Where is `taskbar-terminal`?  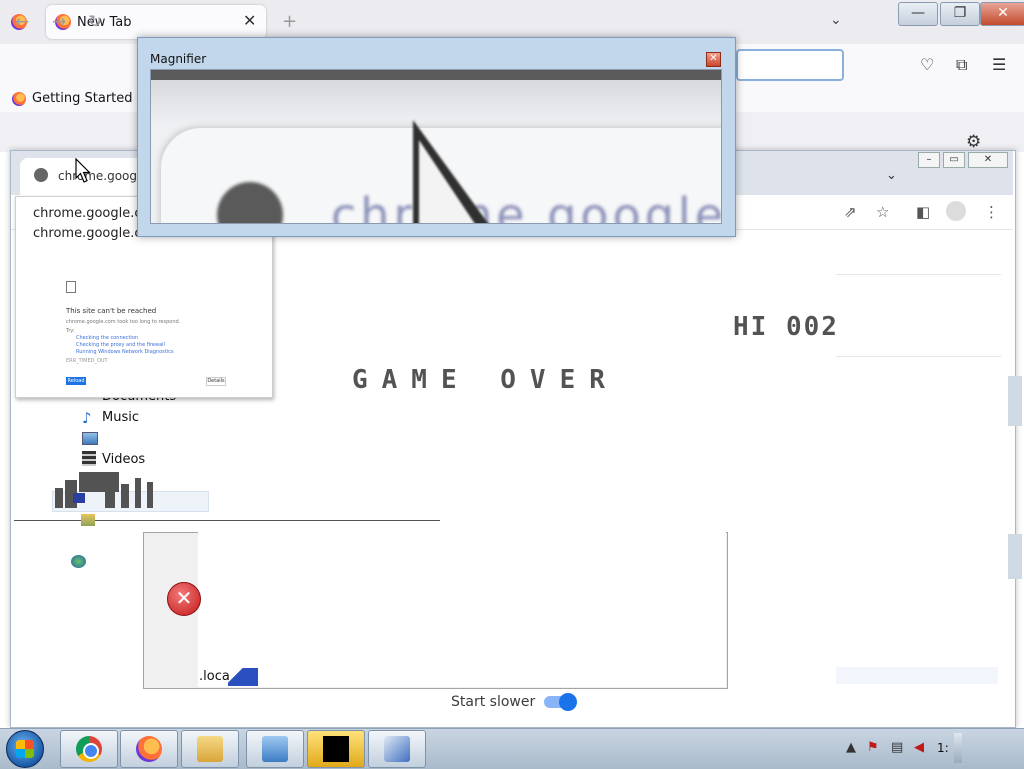 taskbar-terminal is located at coordinates (336, 749).